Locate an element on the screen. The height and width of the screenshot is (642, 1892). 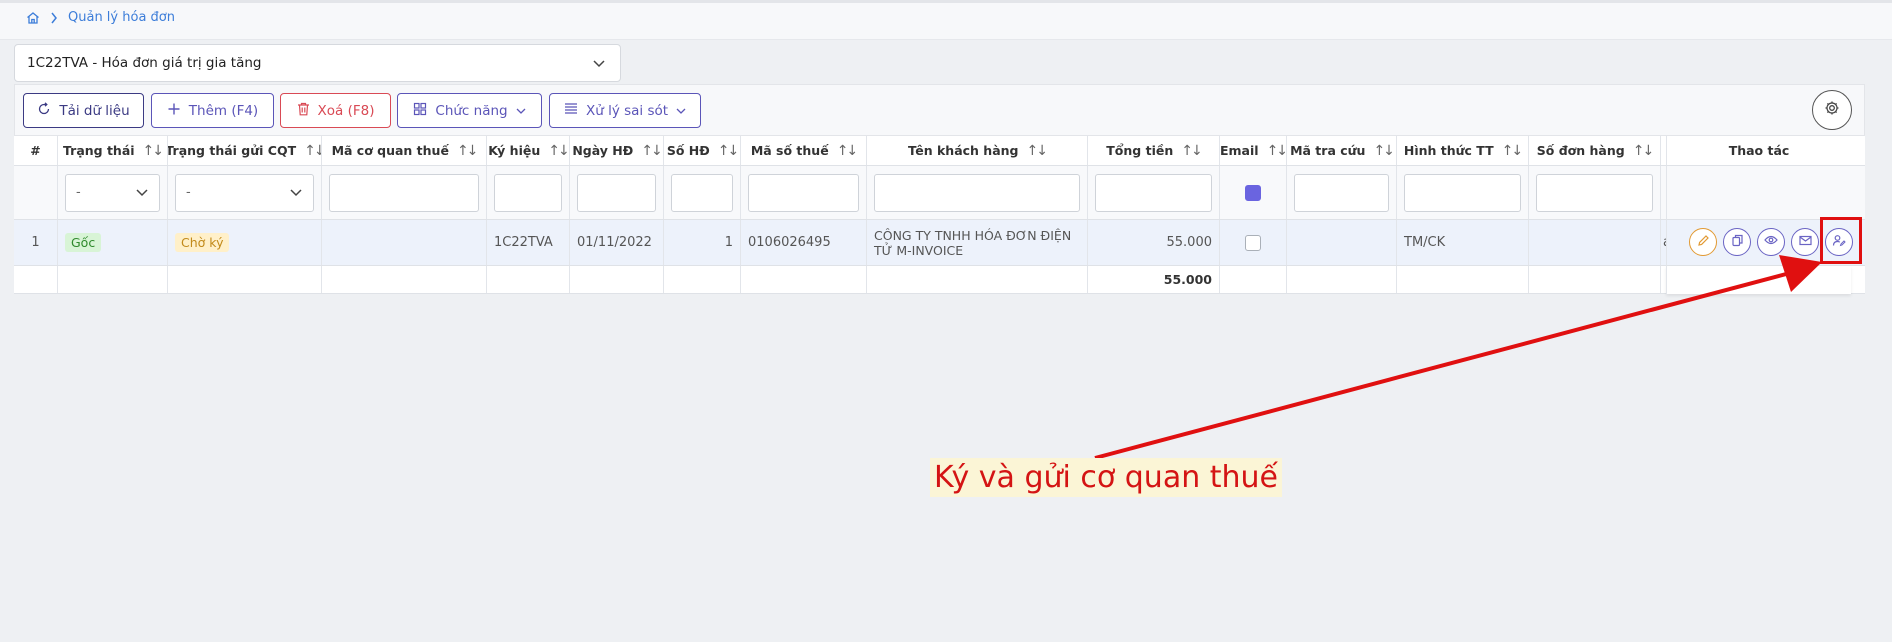
annotation-label: Ký và gửi cơ quan thuế is located at coordinates (1106, 477).